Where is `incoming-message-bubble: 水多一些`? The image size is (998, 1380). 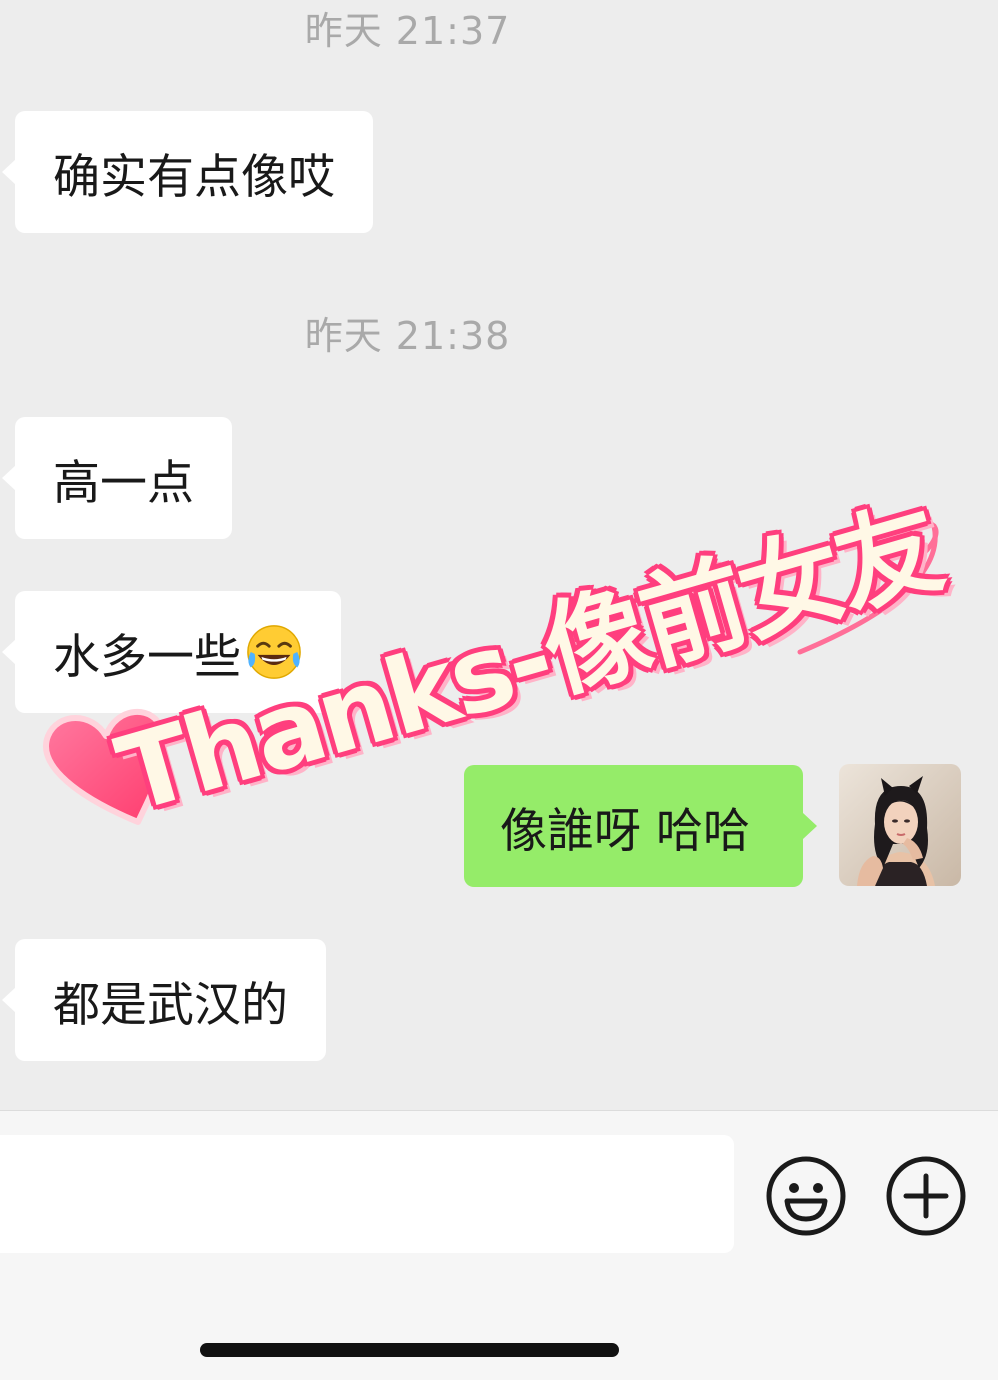
incoming-message-bubble: 水多一些 is located at coordinates (171, 652).